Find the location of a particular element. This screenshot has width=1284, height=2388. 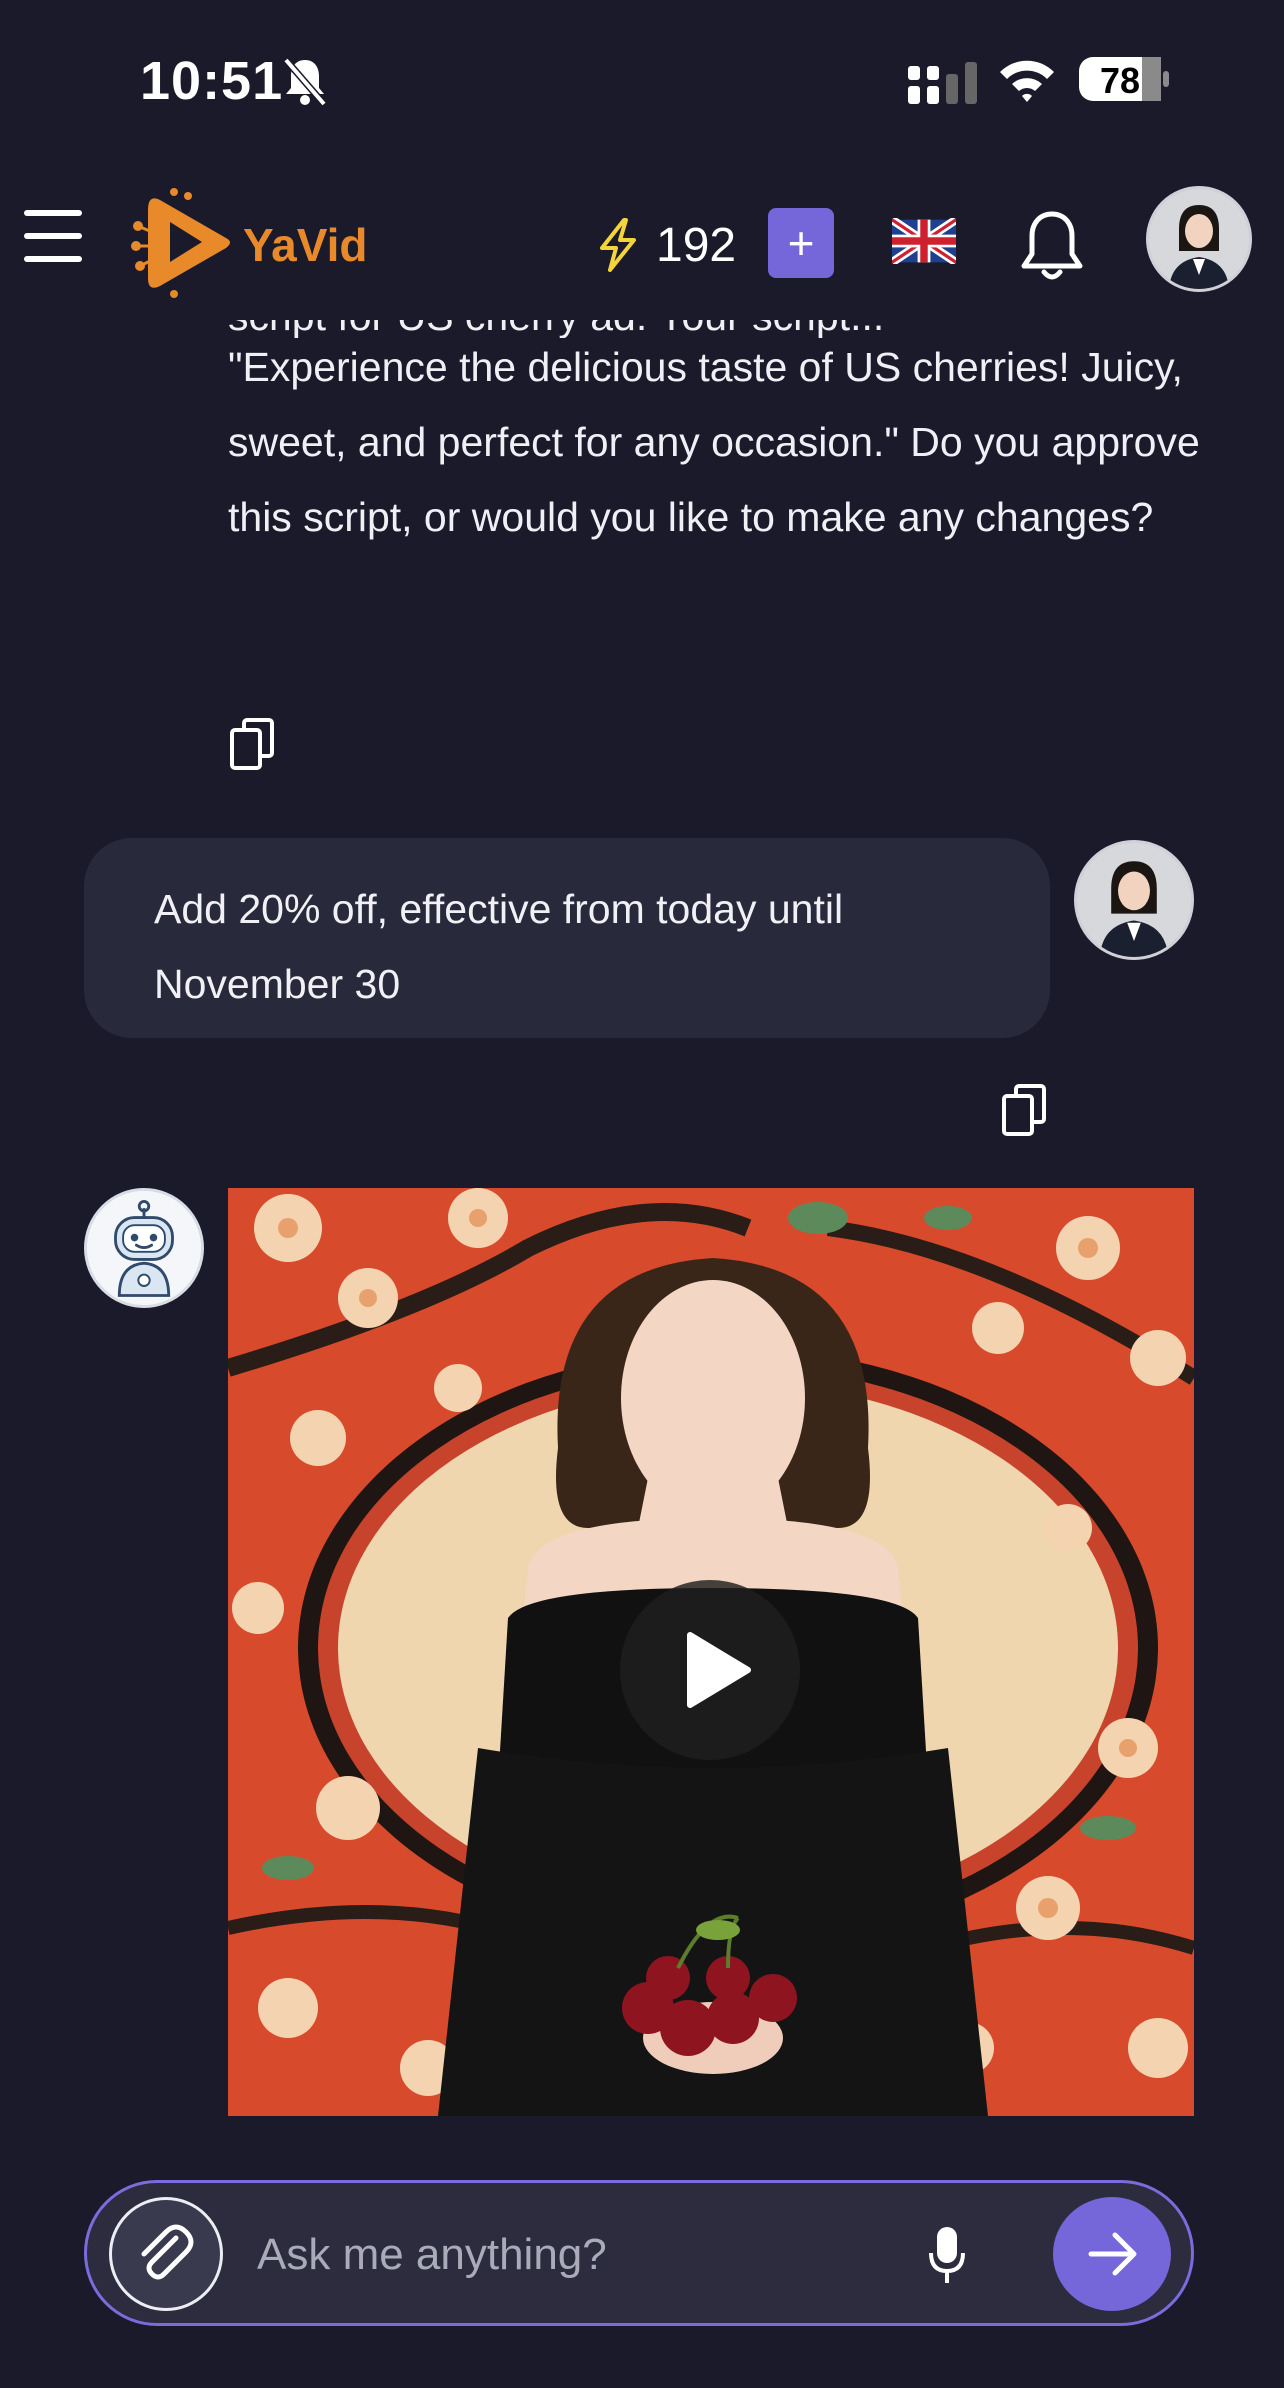

attach-button is located at coordinates (166, 2254).